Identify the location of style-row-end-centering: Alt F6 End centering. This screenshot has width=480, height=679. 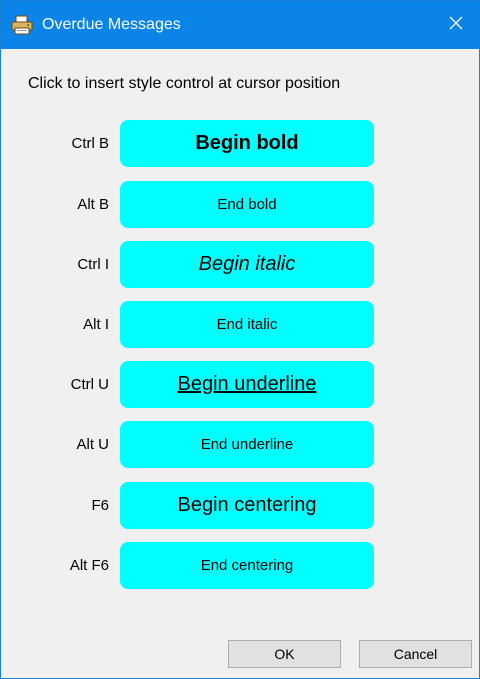
(240, 565).